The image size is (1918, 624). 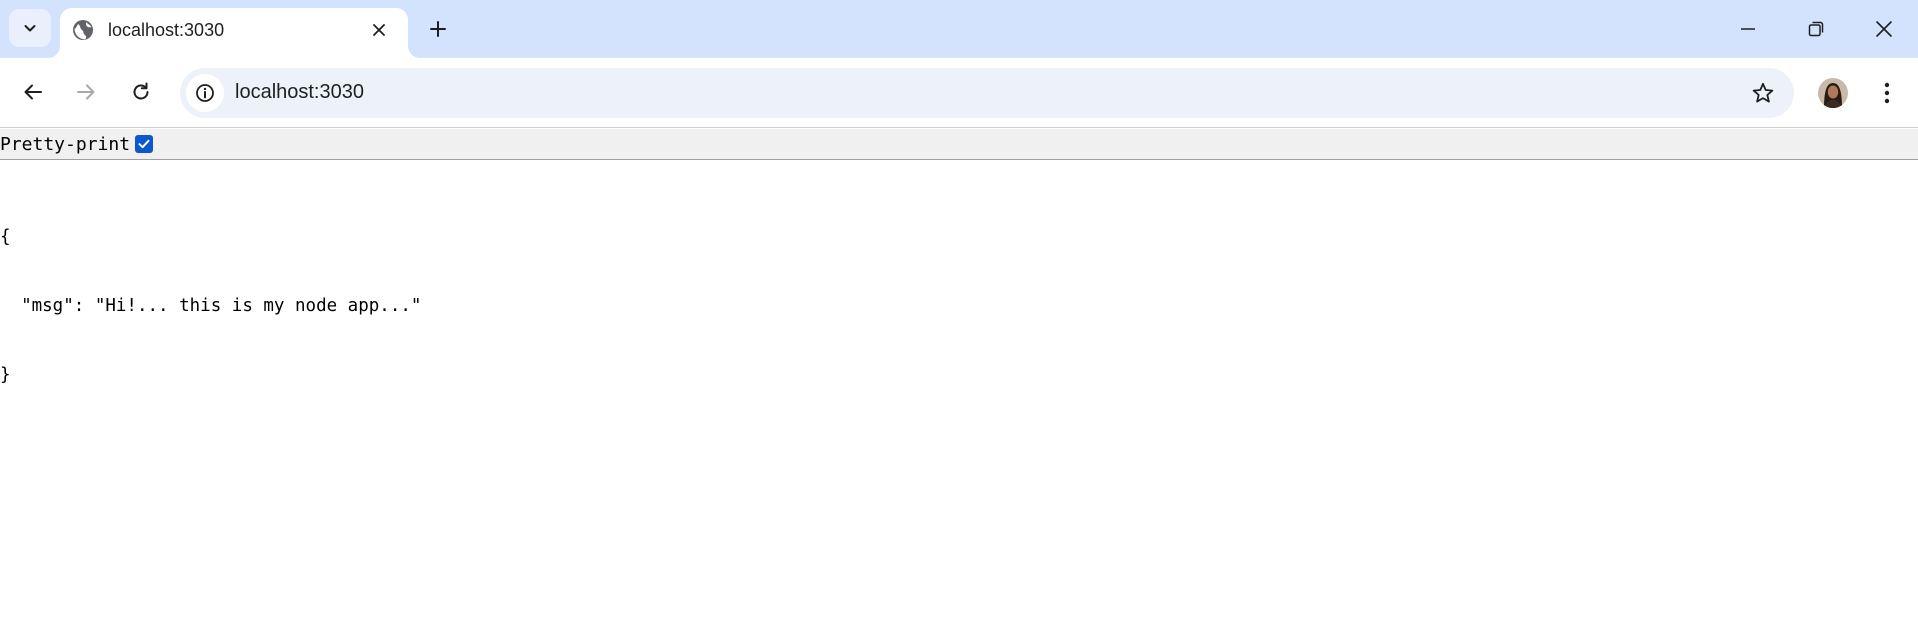 I want to click on minimize-button, so click(x=1748, y=29).